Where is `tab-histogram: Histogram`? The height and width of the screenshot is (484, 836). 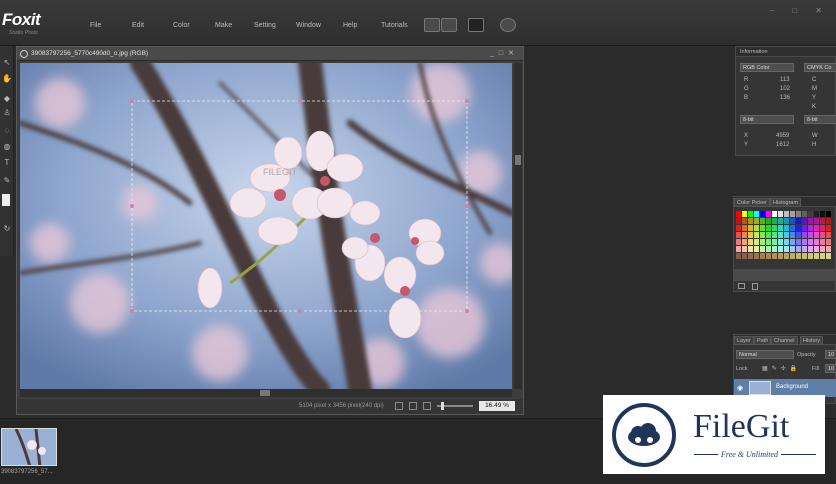 tab-histogram: Histogram is located at coordinates (786, 202).